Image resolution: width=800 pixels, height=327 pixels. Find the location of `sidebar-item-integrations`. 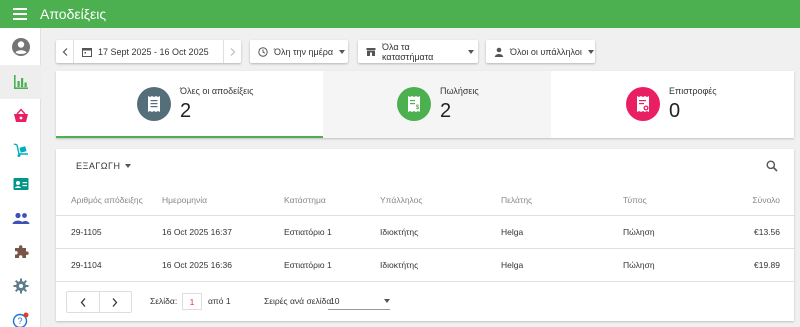

sidebar-item-integrations is located at coordinates (20, 252).